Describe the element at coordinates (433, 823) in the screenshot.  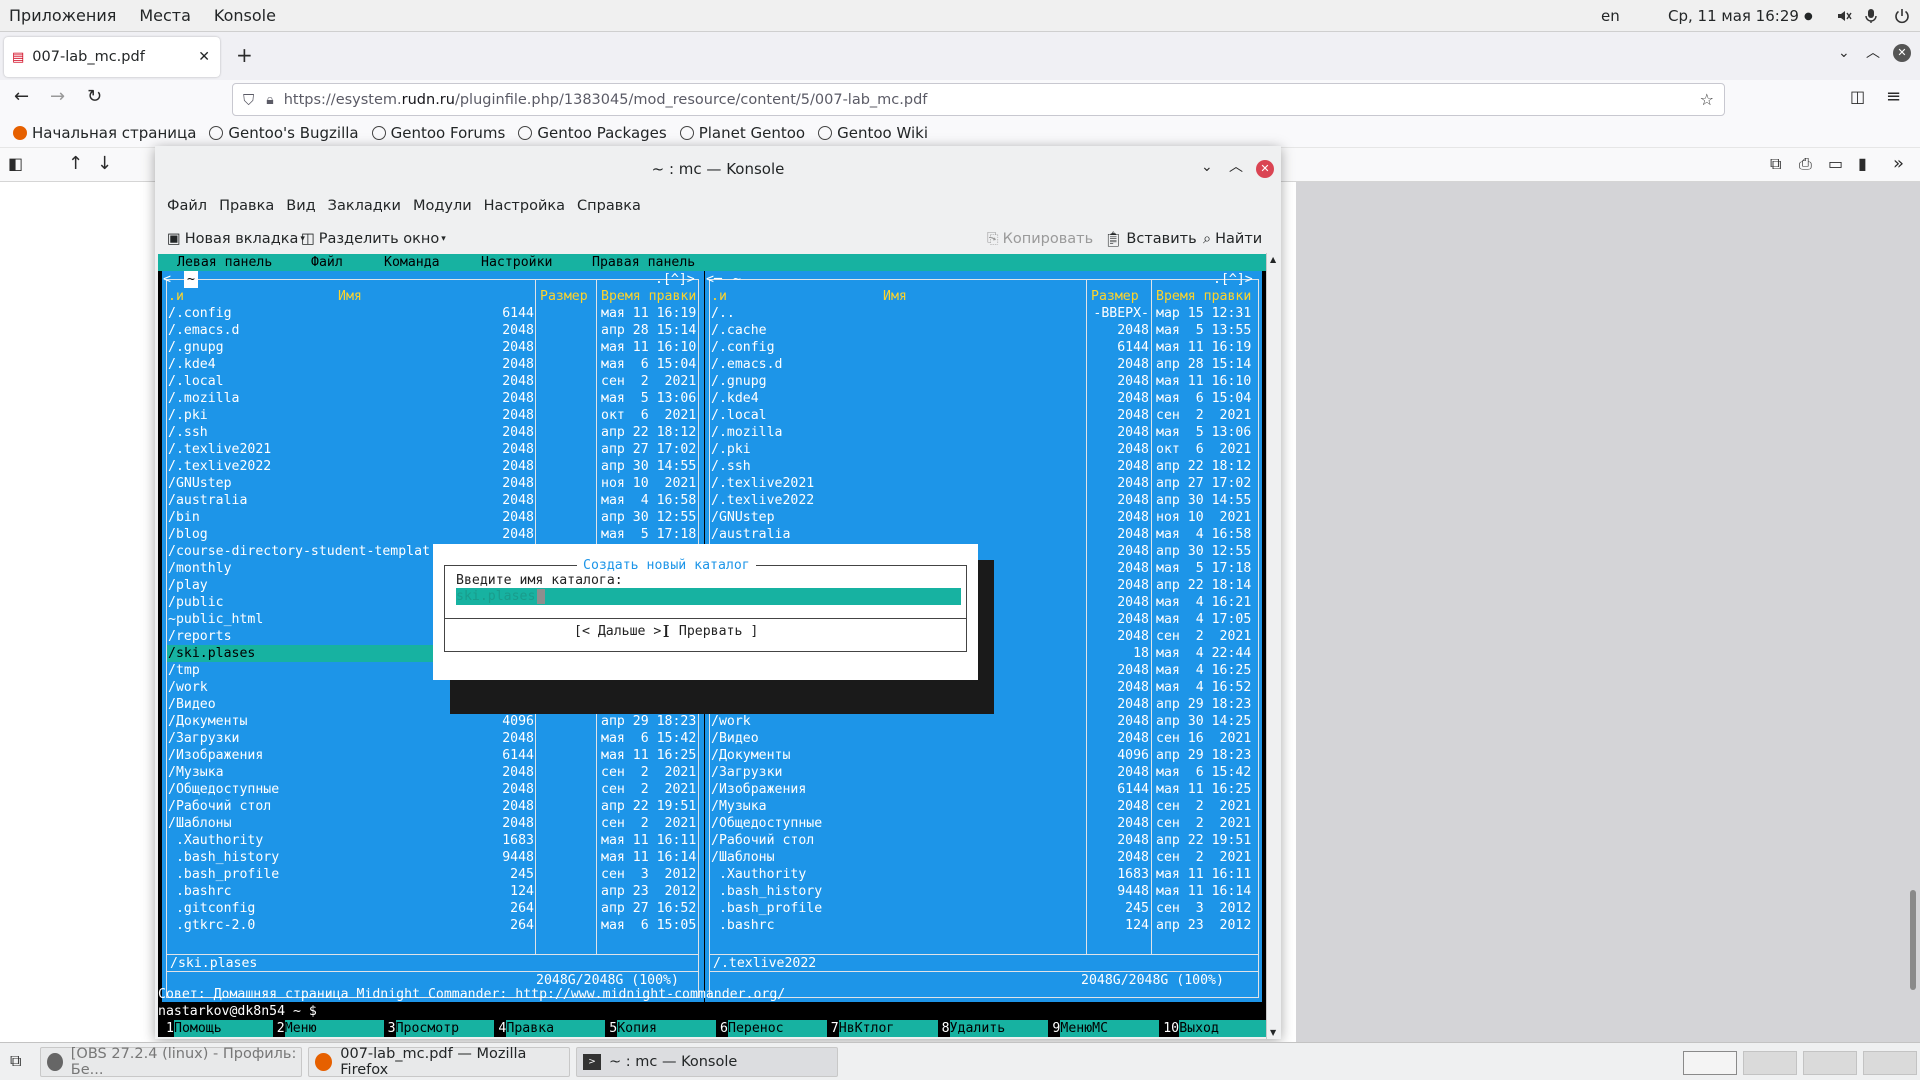
I see `file-row: /Шаблоны 2048 сен 2 2021` at that location.